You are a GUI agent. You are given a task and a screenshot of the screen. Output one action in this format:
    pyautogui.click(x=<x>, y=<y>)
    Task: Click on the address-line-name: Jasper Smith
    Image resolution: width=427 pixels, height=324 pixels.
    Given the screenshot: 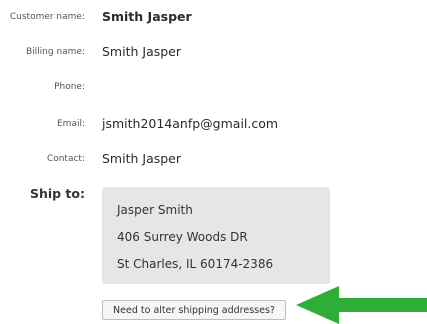 What is the action you would take?
    pyautogui.click(x=155, y=210)
    